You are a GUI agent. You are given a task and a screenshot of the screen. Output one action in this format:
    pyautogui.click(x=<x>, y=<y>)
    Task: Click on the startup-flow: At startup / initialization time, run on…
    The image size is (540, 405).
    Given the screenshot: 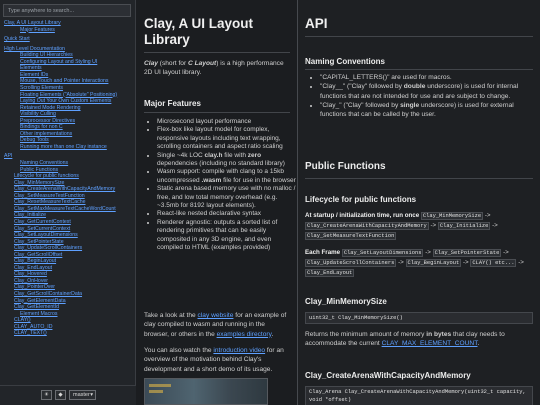 What is the action you would take?
    pyautogui.click(x=401, y=226)
    